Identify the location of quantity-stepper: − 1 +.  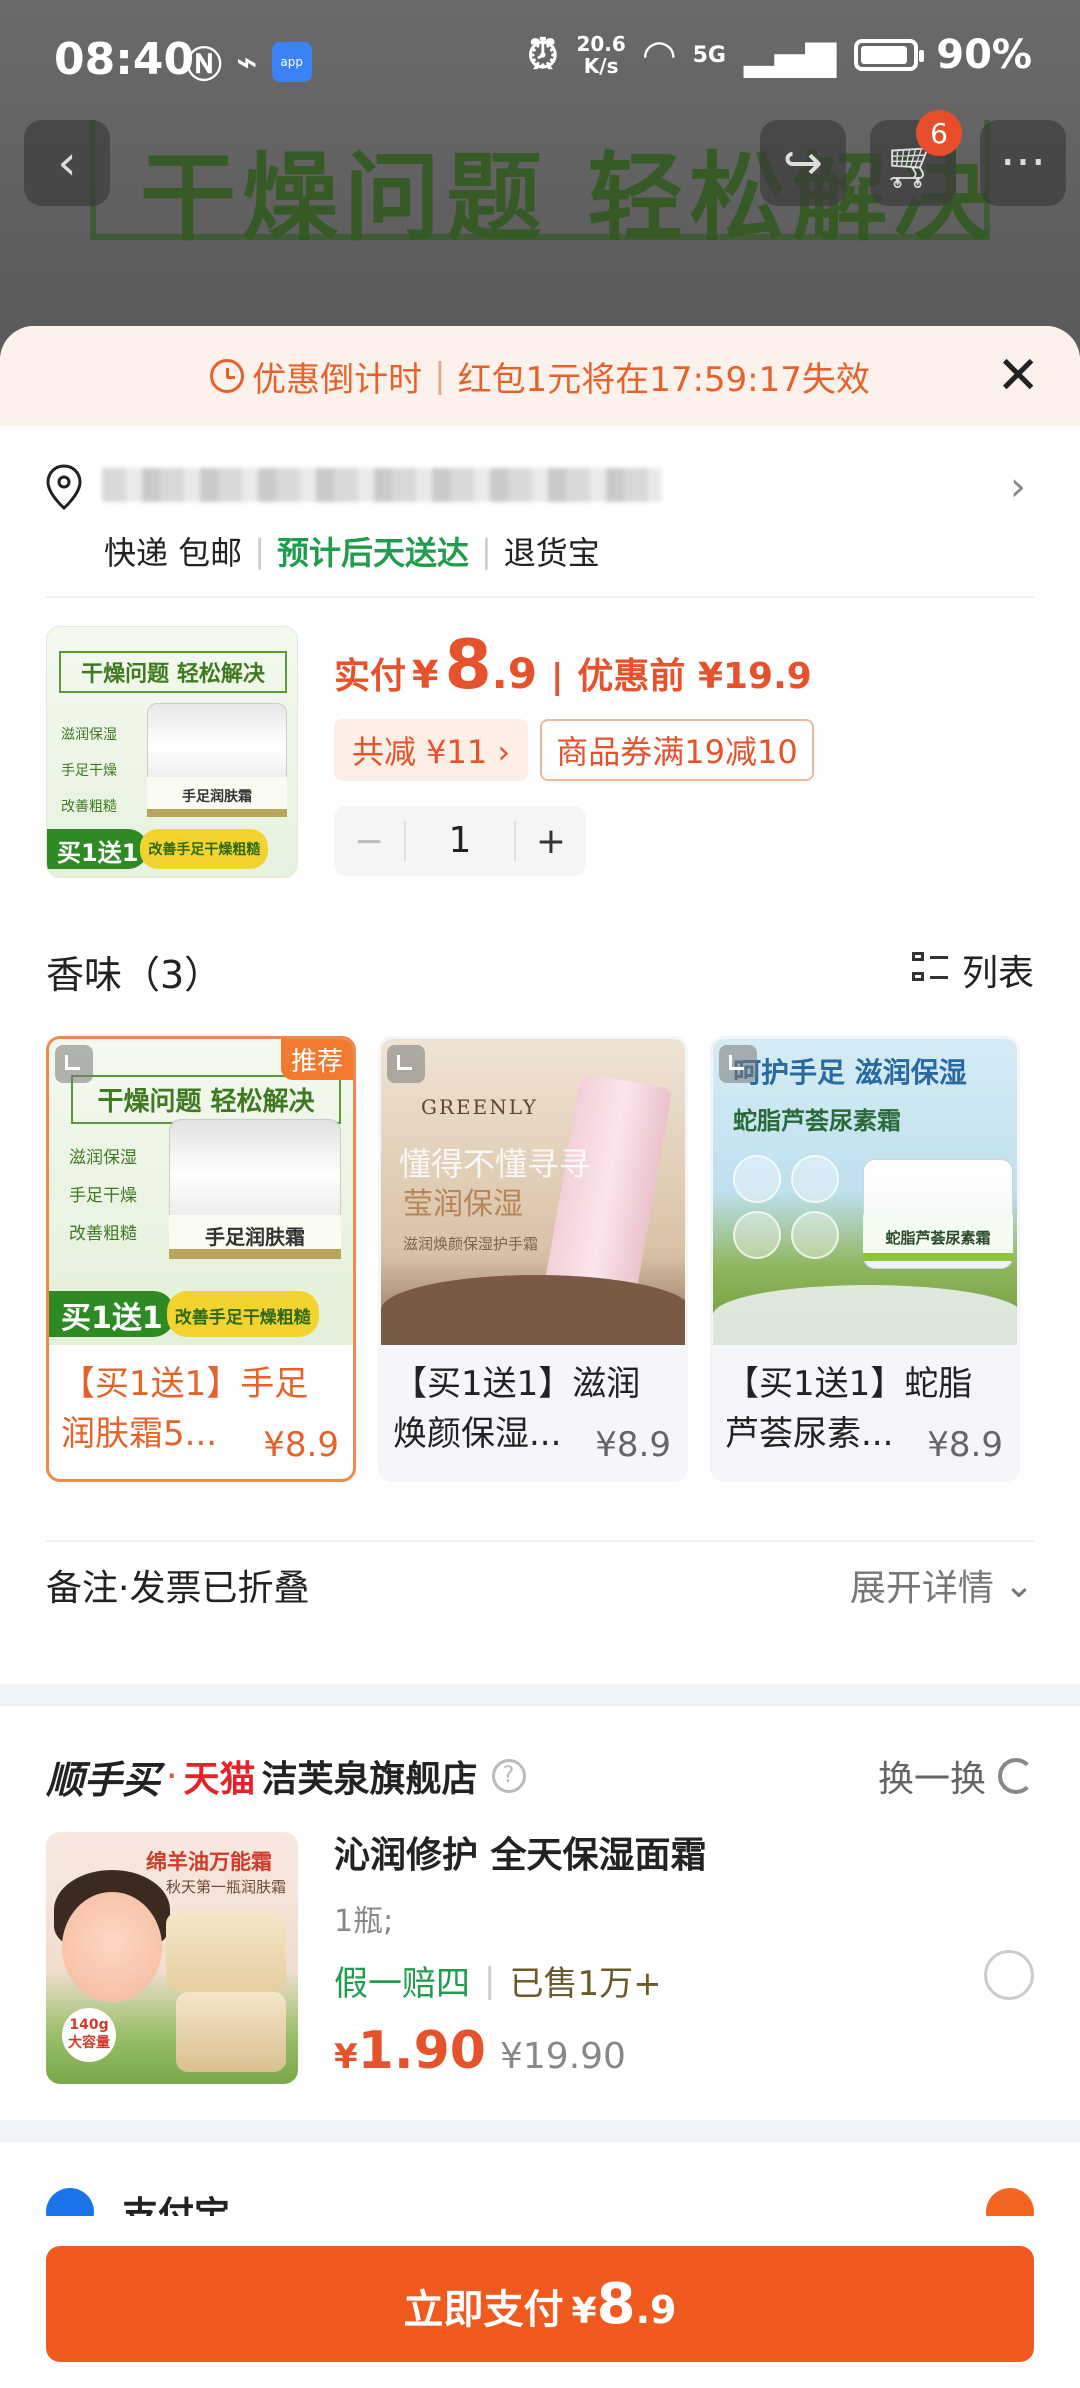
(460, 841).